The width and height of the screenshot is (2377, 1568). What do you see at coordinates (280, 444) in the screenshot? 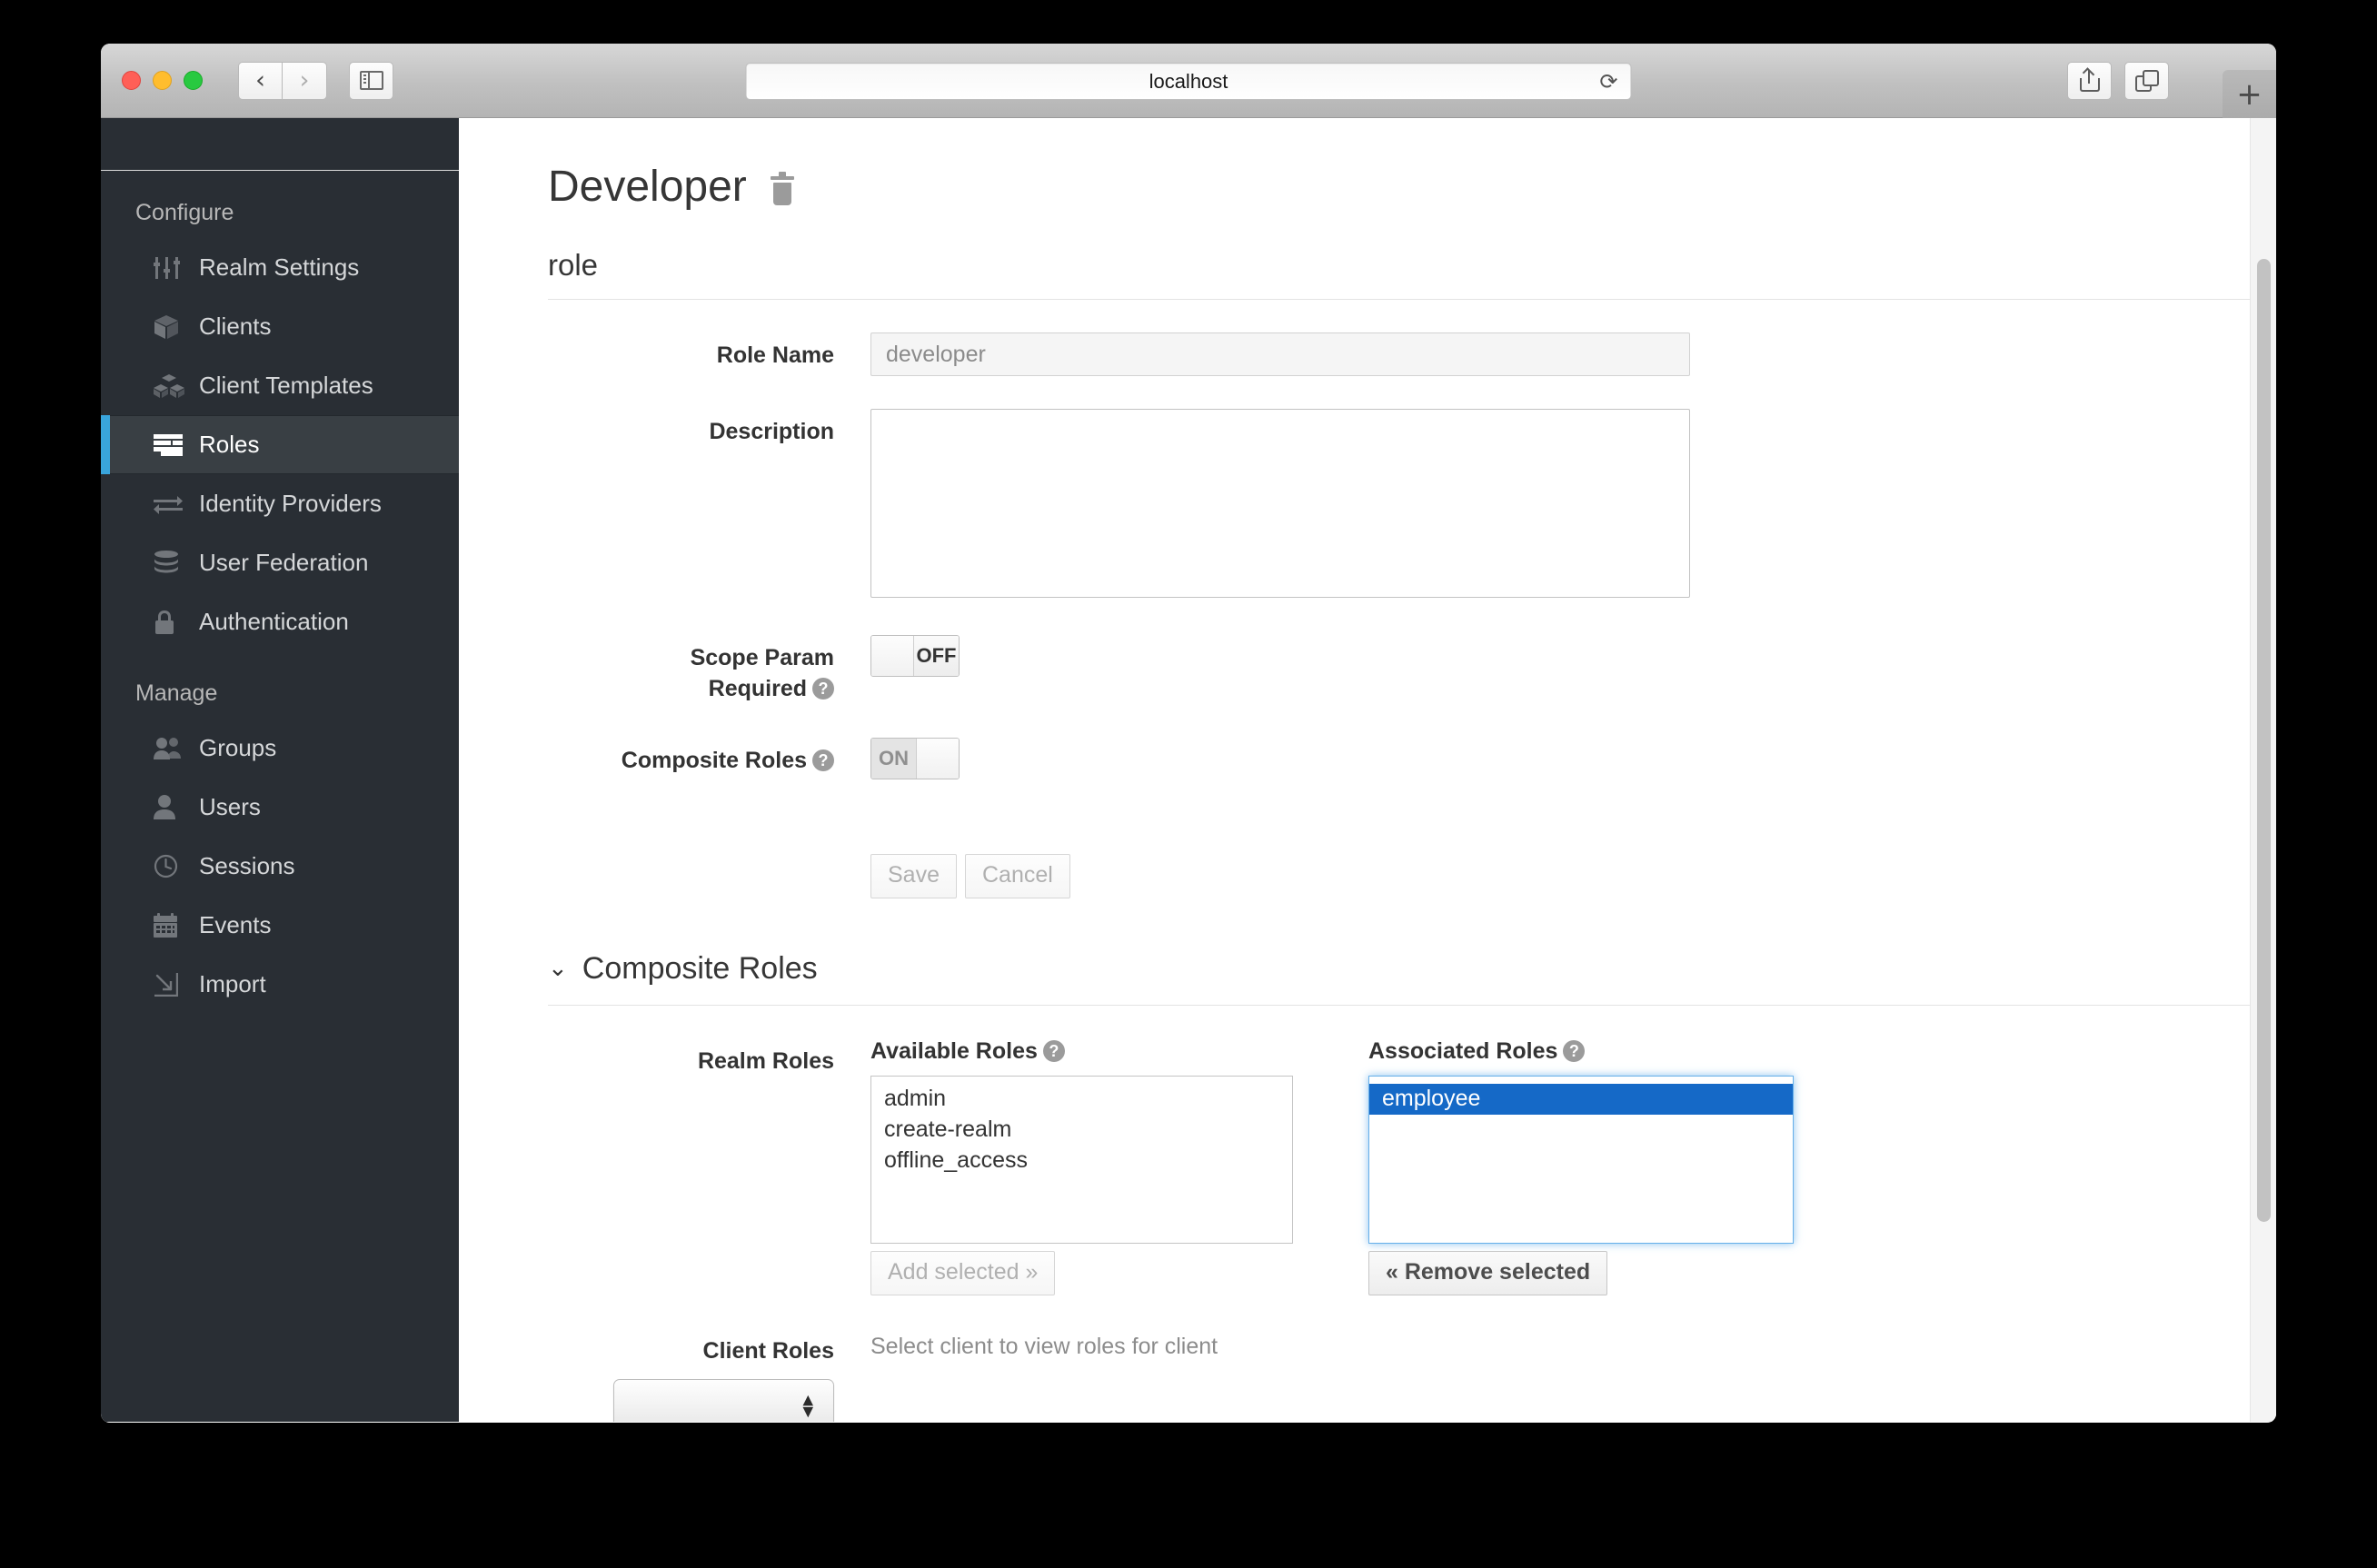
I see `sidebar-item-roles: Roles` at bounding box center [280, 444].